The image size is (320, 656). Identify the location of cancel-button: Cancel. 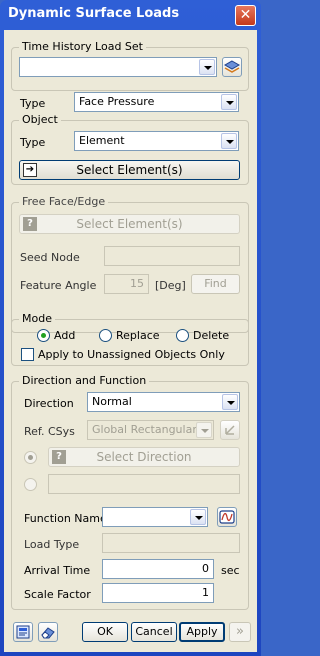
(154, 632).